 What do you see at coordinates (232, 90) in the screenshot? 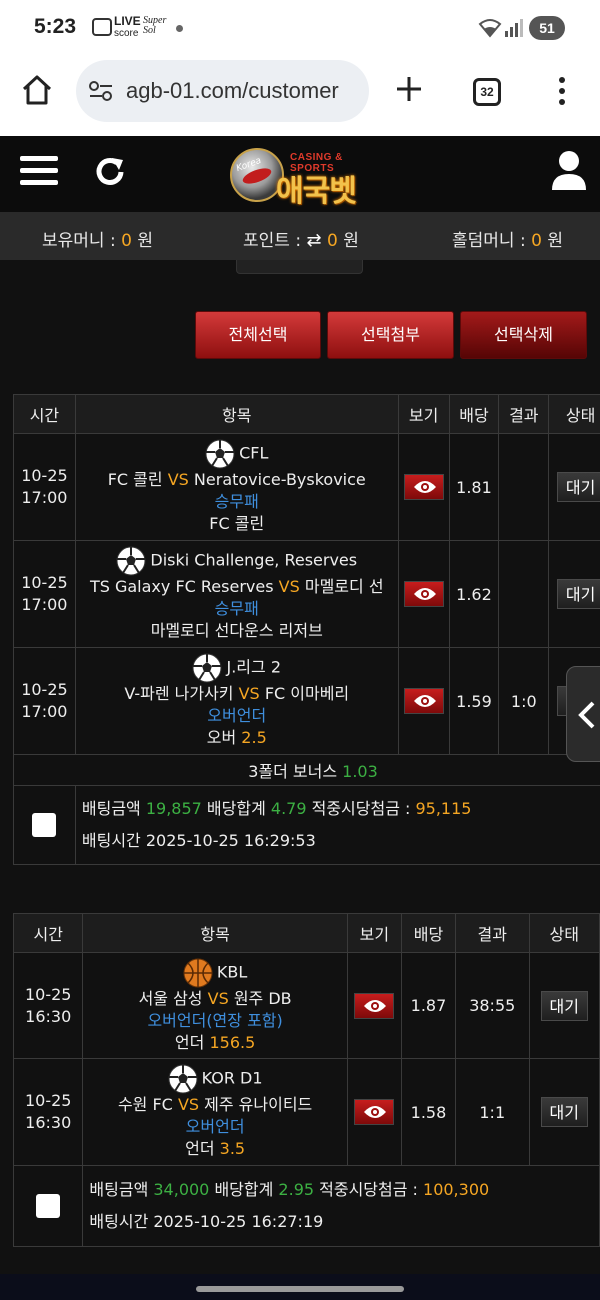
I see `url-text: agb-01.com/customer` at bounding box center [232, 90].